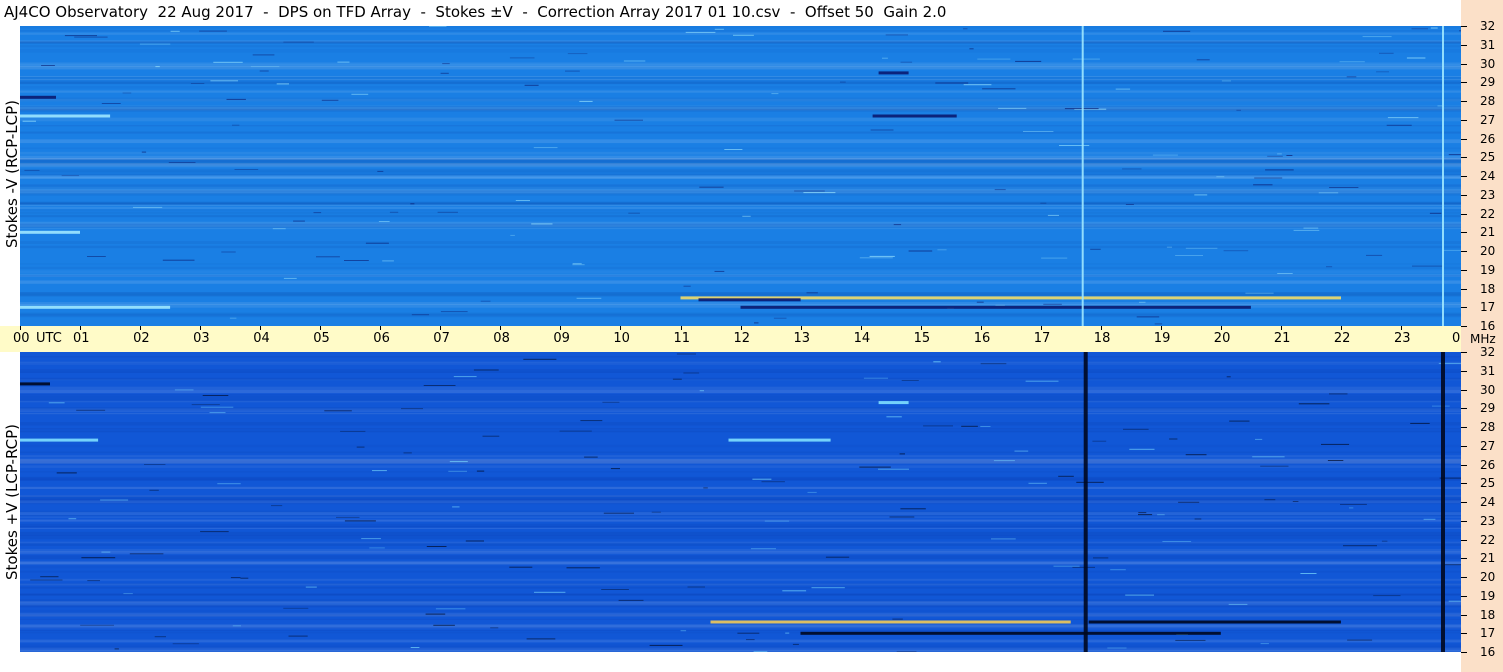 Image resolution: width=1503 pixels, height=672 pixels. What do you see at coordinates (1488, 502) in the screenshot?
I see `bottom-freq-label: 24` at bounding box center [1488, 502].